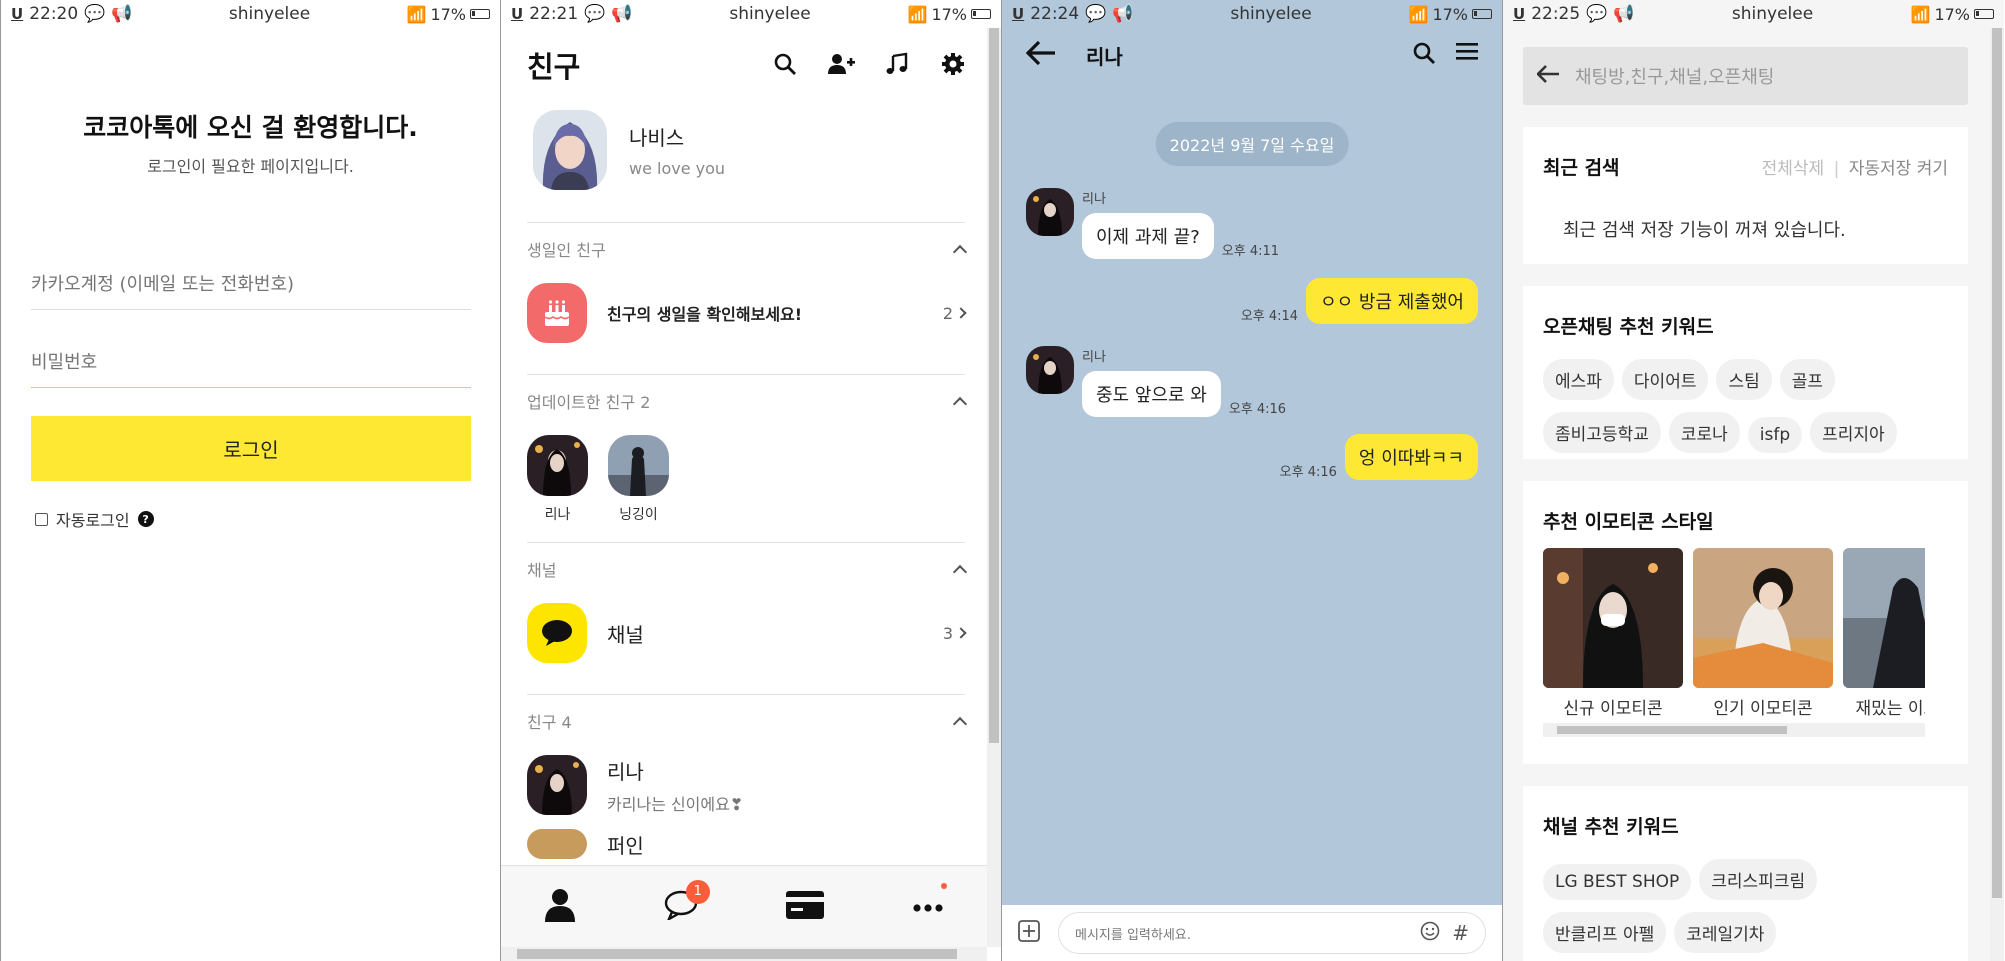 The height and width of the screenshot is (961, 2005). Describe the element at coordinates (841, 64) in the screenshot. I see `add-friend-icon` at that location.